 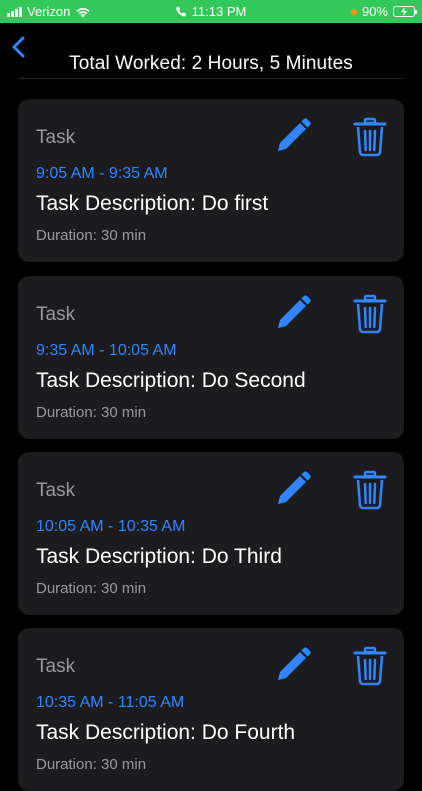 I want to click on status-center: 11:13 PM, so click(x=211, y=11).